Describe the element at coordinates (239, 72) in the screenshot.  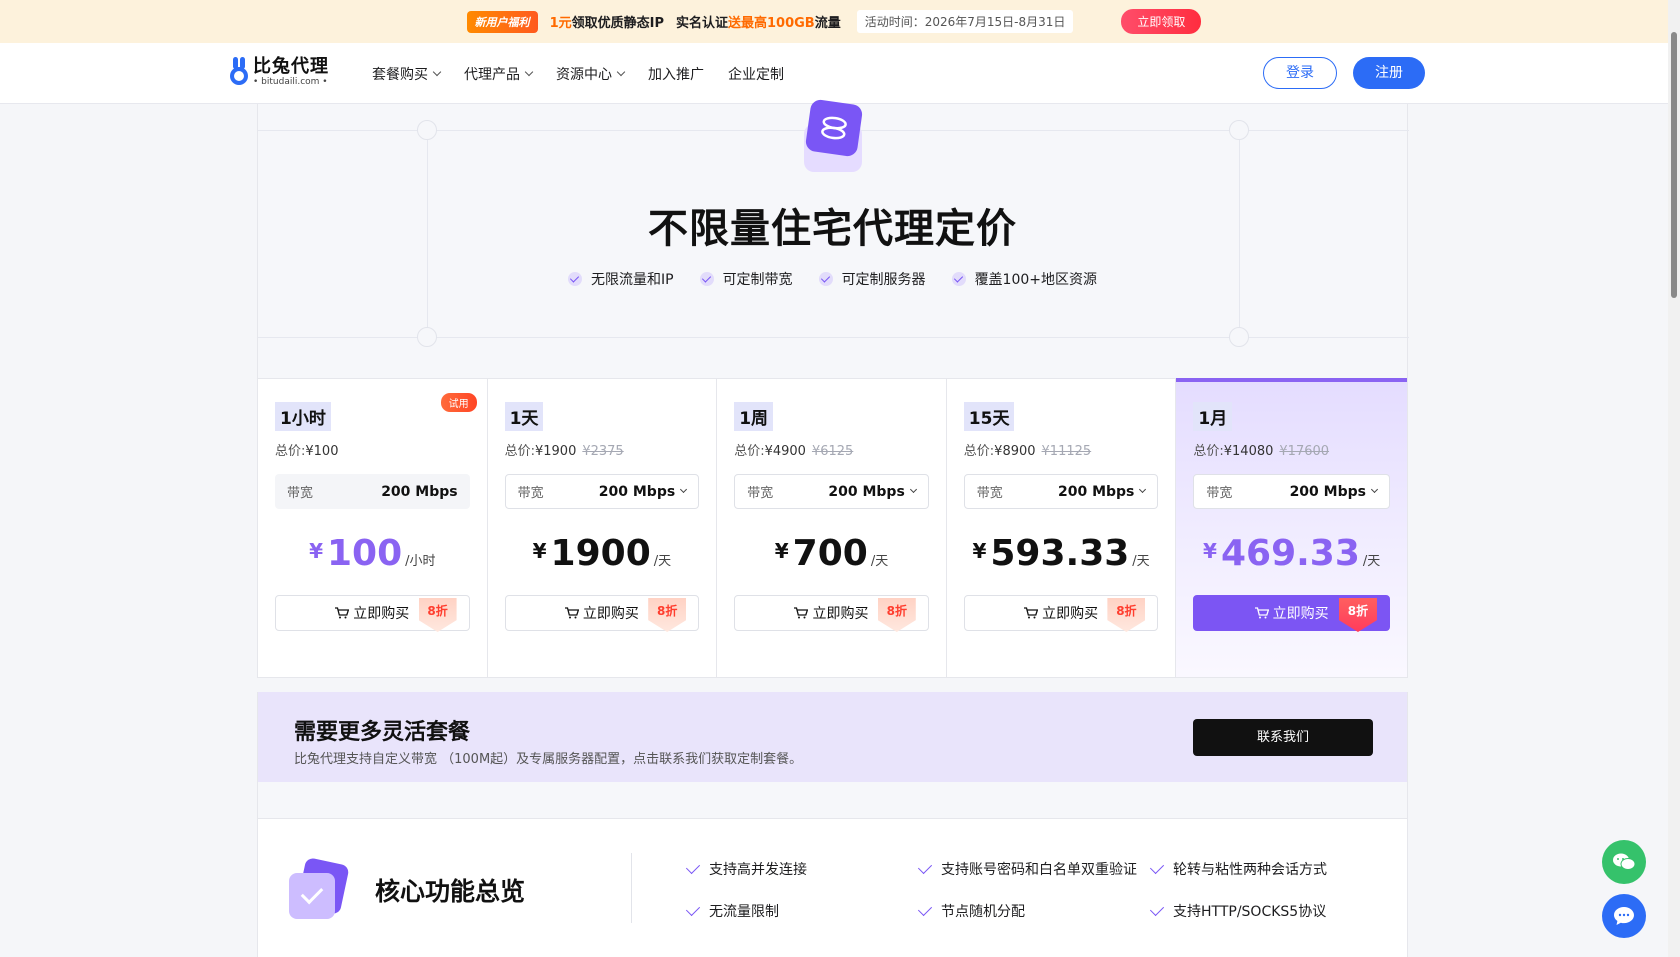
I see `rabbit-logo-icon` at that location.